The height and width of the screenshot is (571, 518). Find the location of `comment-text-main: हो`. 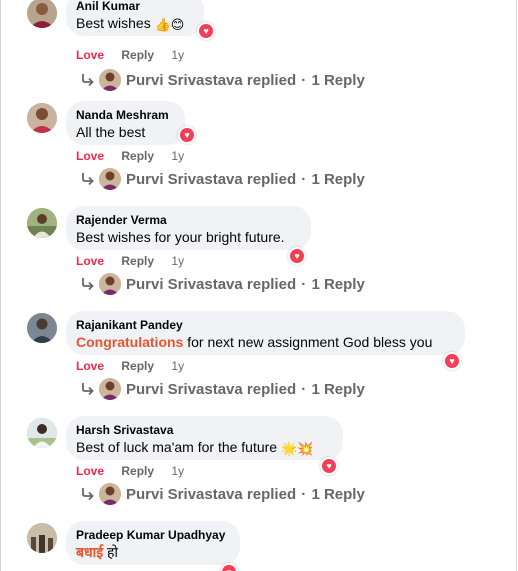

comment-text-main: हो is located at coordinates (111, 552).